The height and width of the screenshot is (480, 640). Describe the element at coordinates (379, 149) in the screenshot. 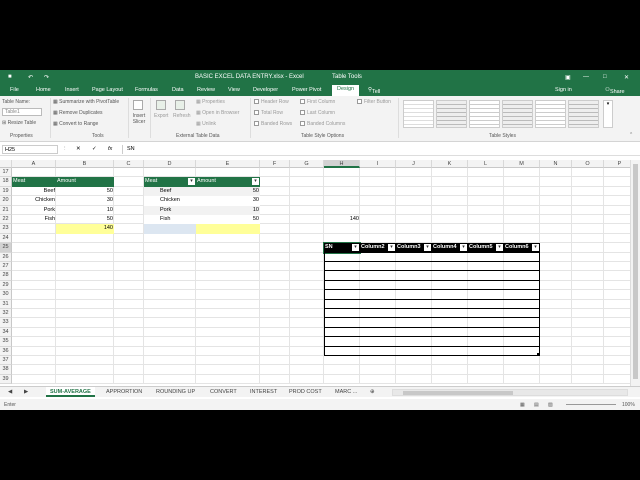

I see `formula-input: SN` at that location.